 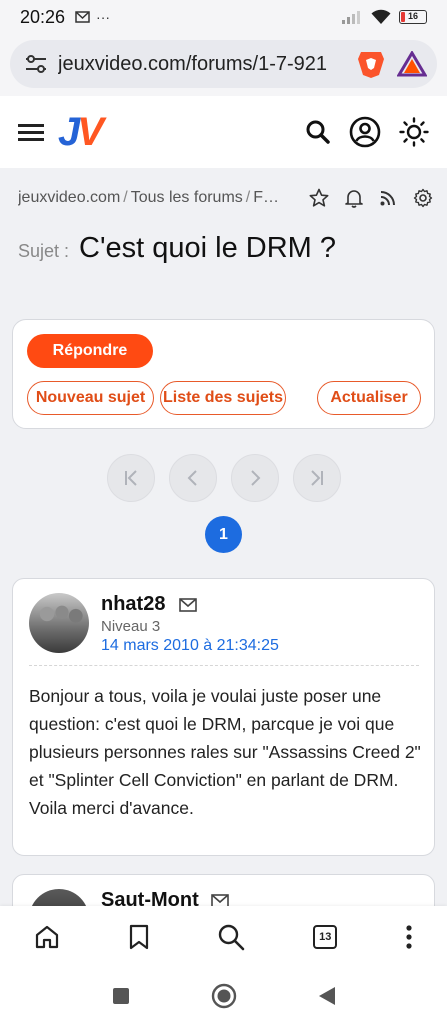 I want to click on back-icon, so click(x=327, y=996).